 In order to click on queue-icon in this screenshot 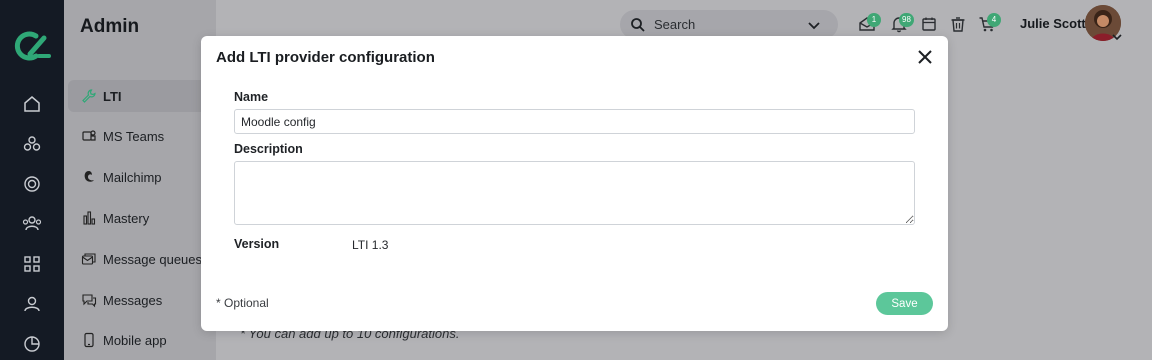, I will do `click(88, 259)`.